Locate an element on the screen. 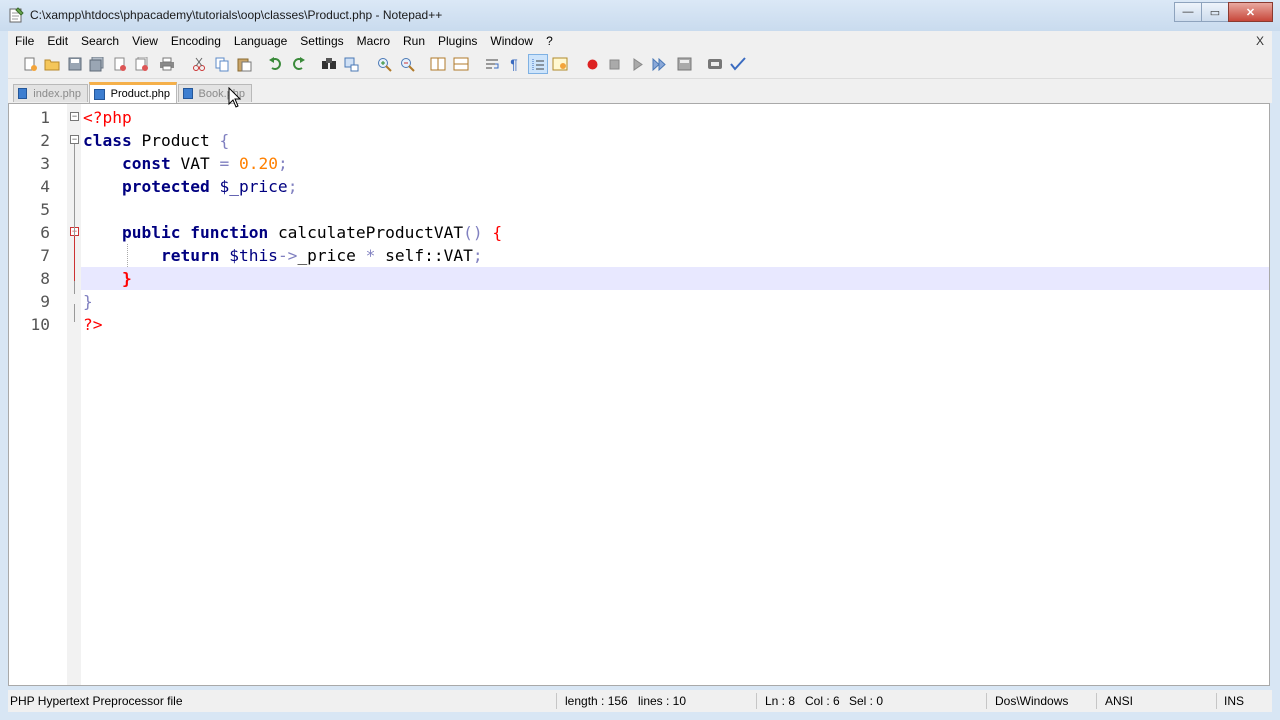 Image resolution: width=1280 pixels, height=720 pixels. status-length: length : 156 is located at coordinates (596, 701).